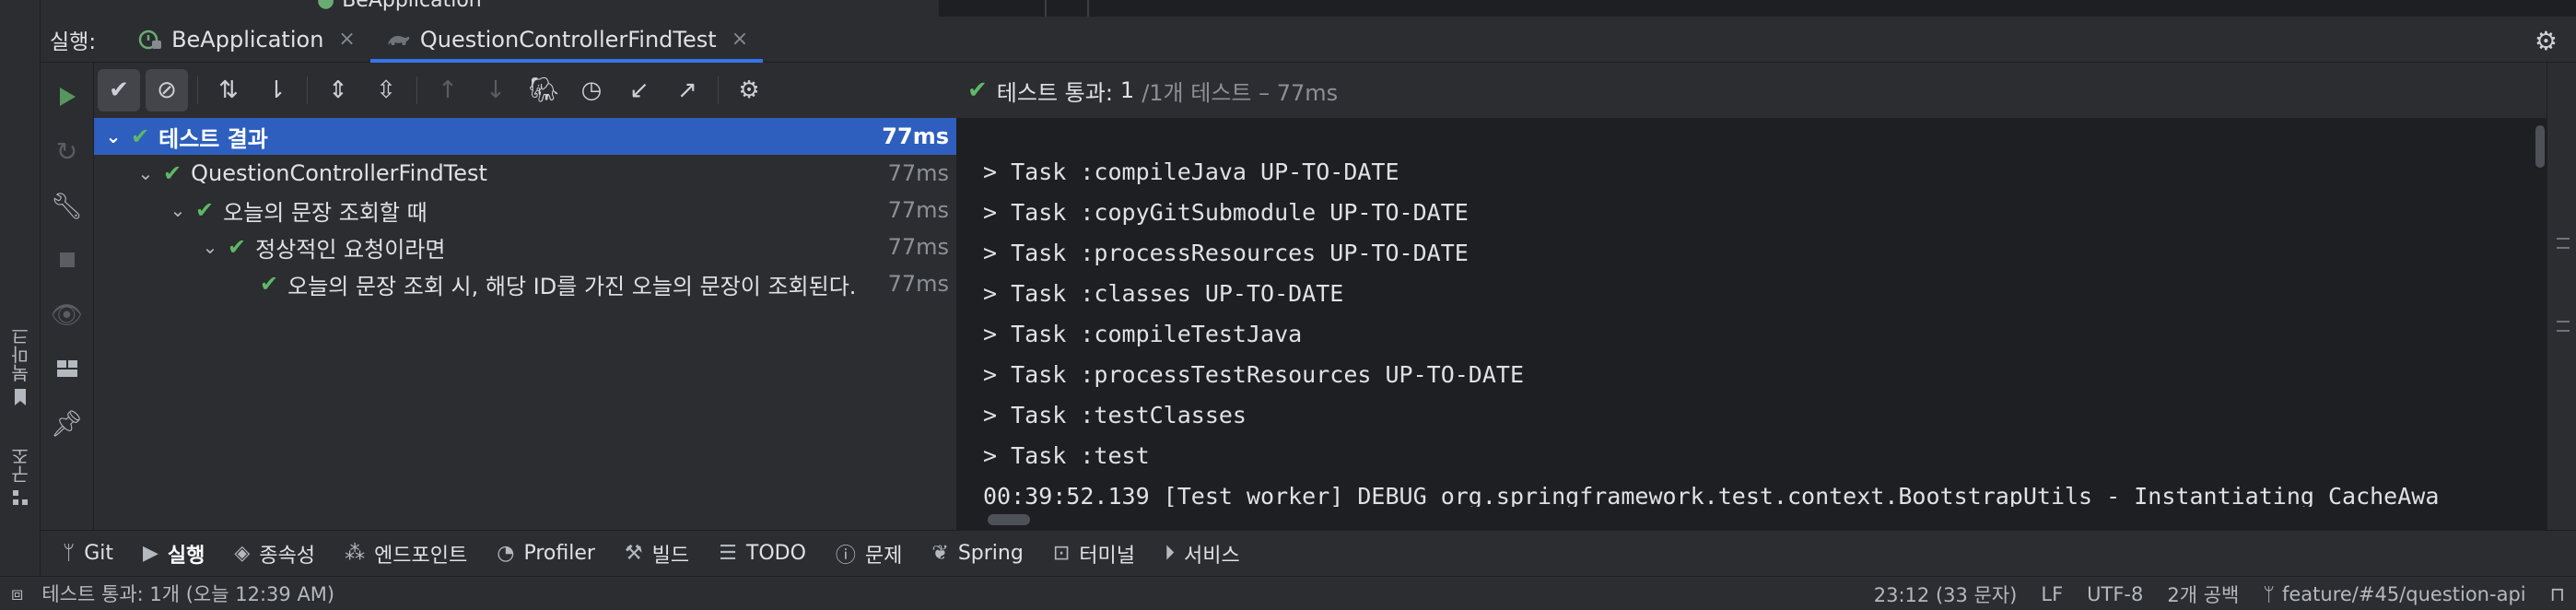  I want to click on tool-window-spring: ❦ Spring, so click(978, 554).